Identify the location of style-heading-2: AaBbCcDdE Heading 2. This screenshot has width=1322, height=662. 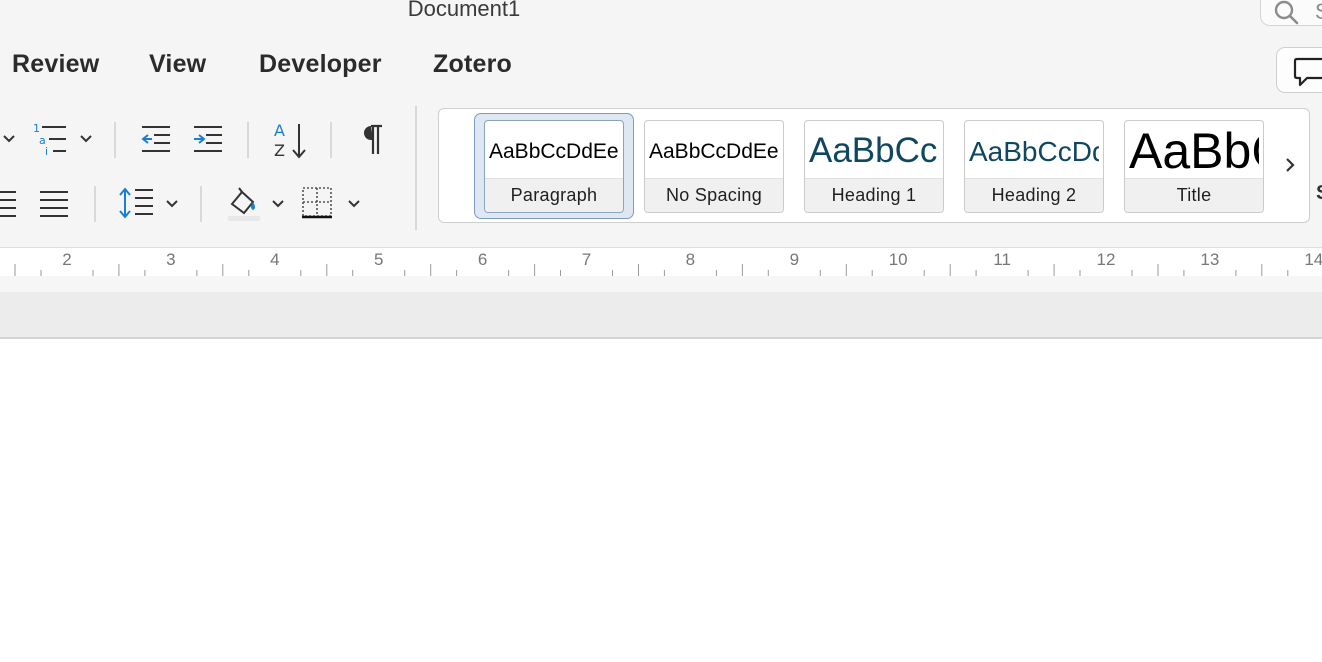
(1034, 166).